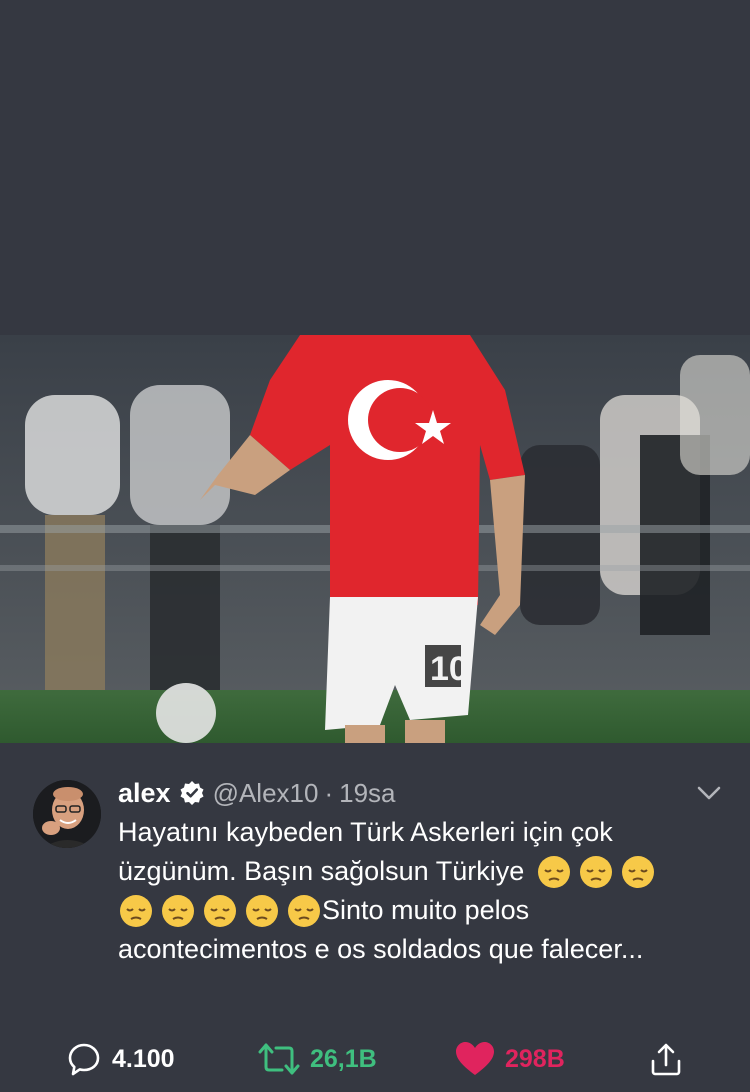 The width and height of the screenshot is (750, 1092). I want to click on tweet-actions-bar: 4.100 26,1B 298B, so click(375, 1059).